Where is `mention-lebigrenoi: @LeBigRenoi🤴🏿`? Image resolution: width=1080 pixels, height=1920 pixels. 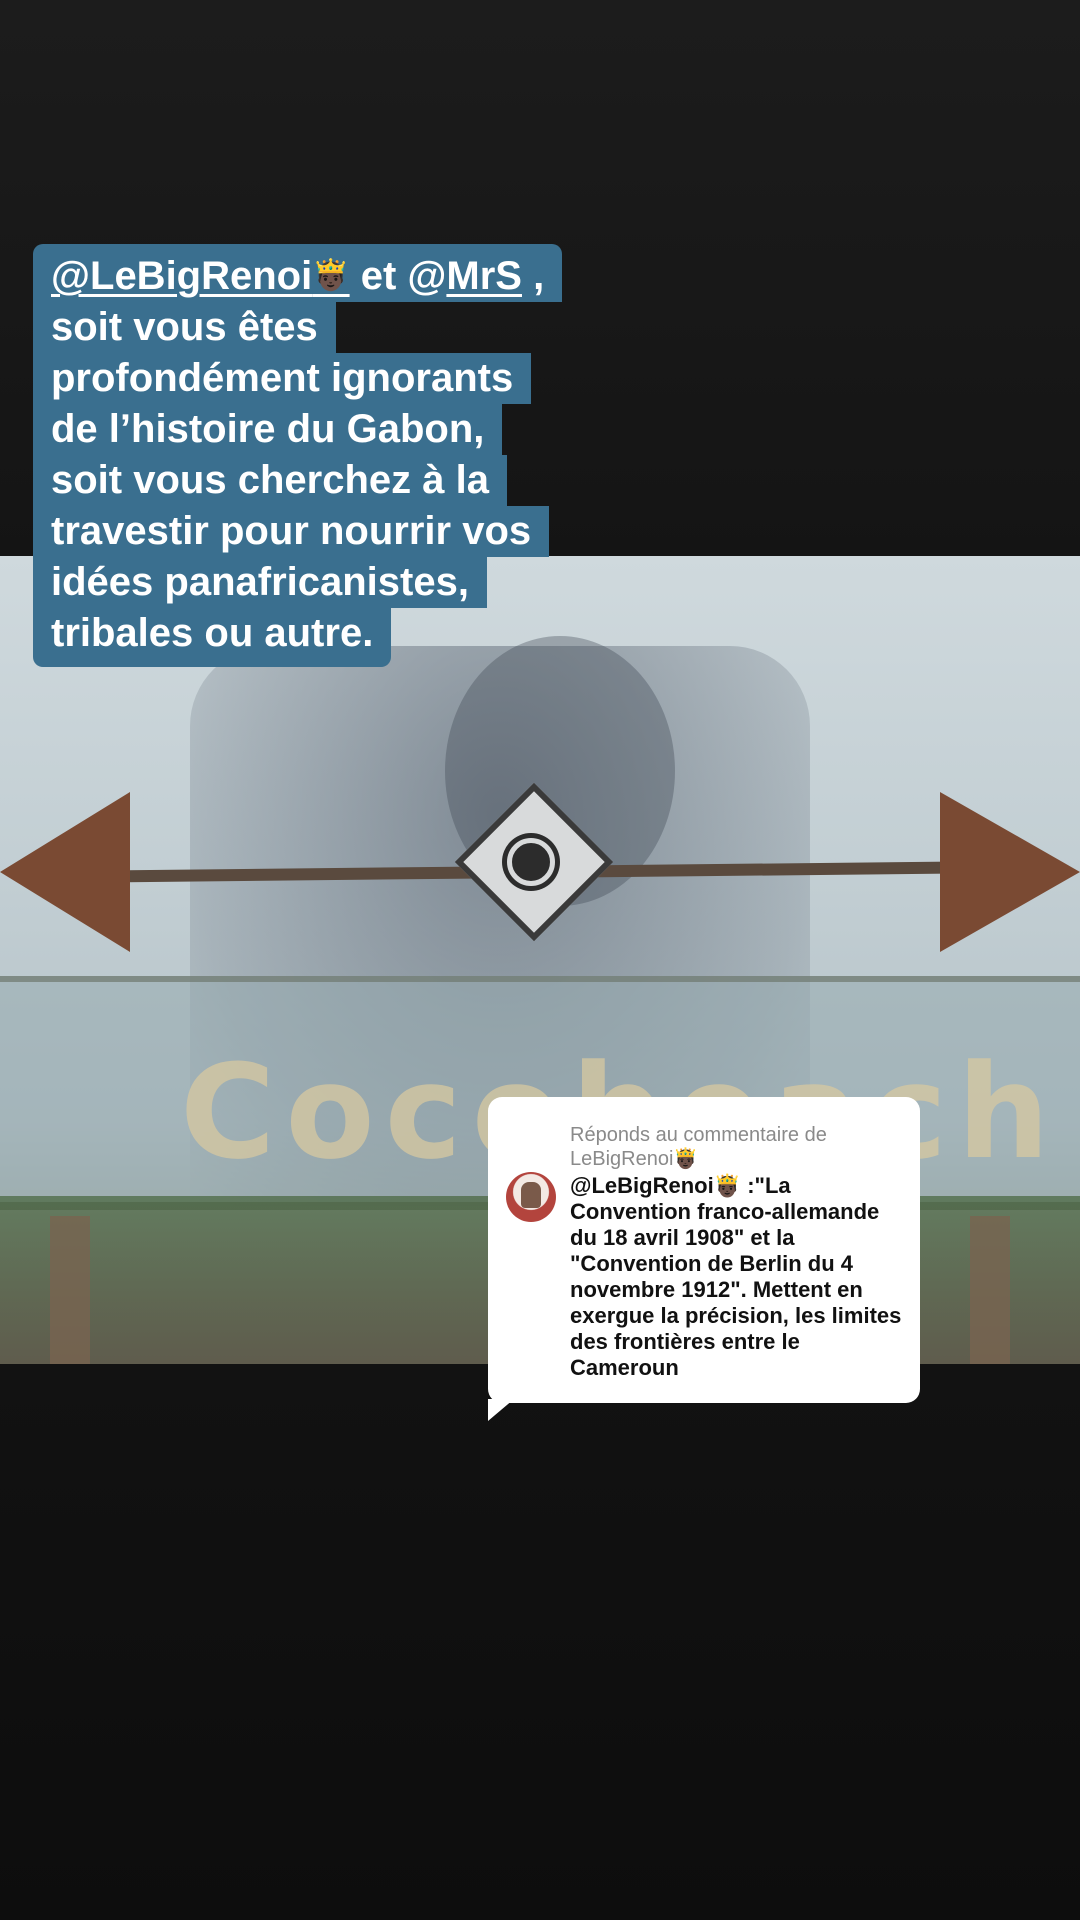
mention-lebigrenoi: @LeBigRenoi🤴🏿 is located at coordinates (200, 276).